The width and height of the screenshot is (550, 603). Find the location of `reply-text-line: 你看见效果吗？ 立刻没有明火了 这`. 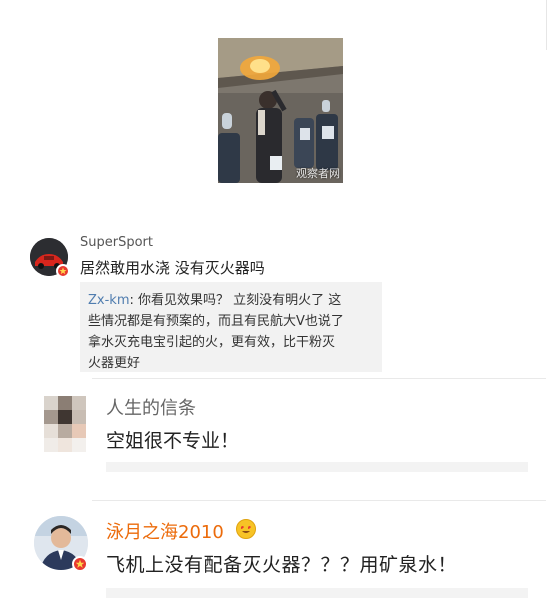

reply-text-line: 你看见效果吗？ 立刻没有明火了 这 is located at coordinates (240, 300).